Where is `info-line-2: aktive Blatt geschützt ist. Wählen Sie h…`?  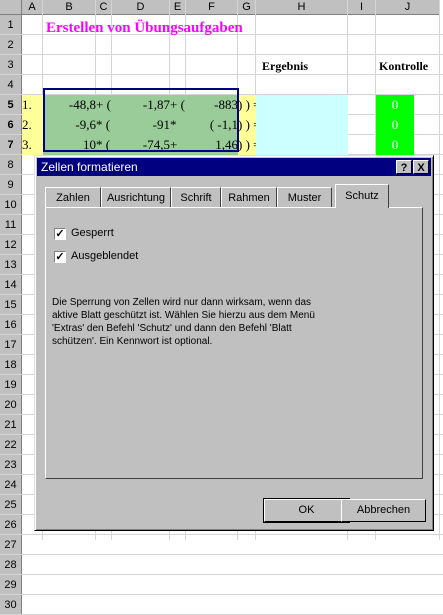
info-line-2: aktive Blatt geschützt ist. Wählen Sie h… is located at coordinates (183, 315).